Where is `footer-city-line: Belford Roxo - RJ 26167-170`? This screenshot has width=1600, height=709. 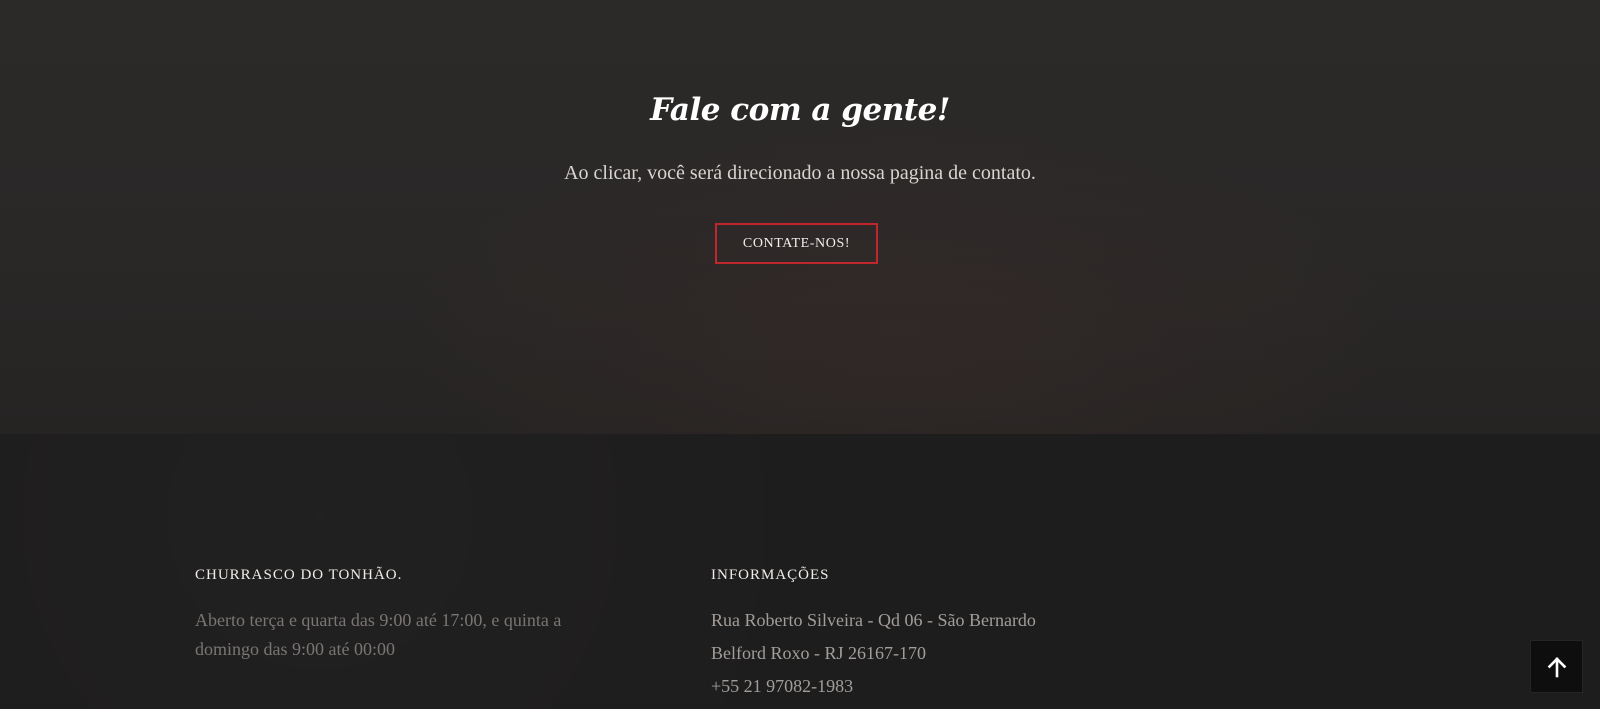
footer-city-line: Belford Roxo - RJ 26167-170 is located at coordinates (818, 653).